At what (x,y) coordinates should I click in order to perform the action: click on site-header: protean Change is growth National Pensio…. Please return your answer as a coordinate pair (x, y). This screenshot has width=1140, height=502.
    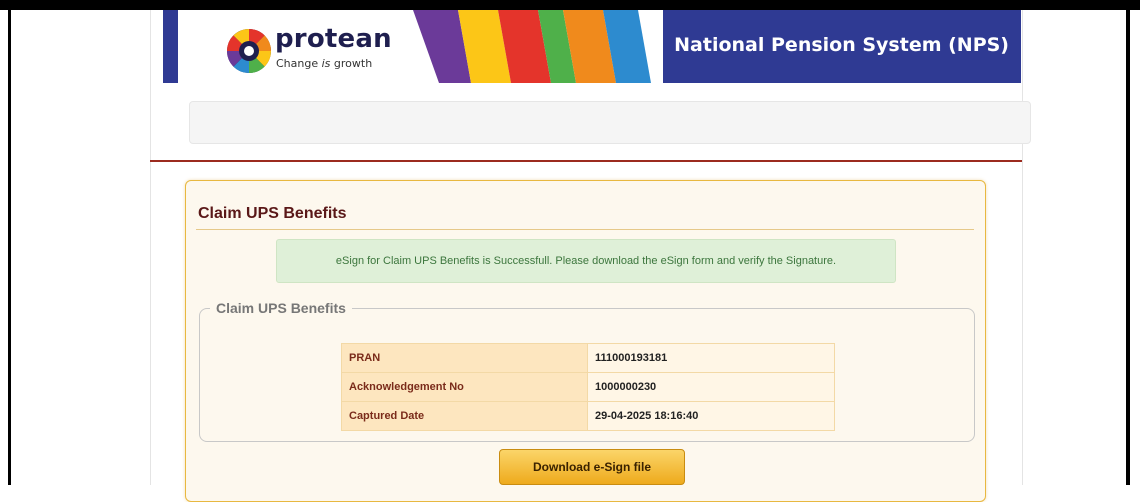
    Looking at the image, I should click on (592, 46).